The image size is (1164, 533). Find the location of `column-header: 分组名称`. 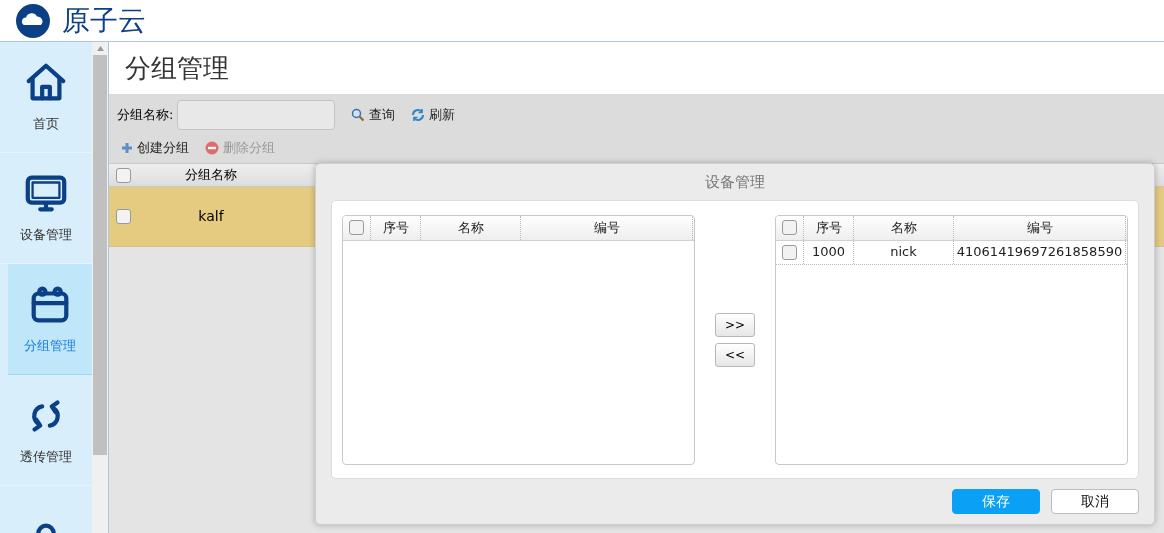

column-header: 分组名称 is located at coordinates (211, 175).